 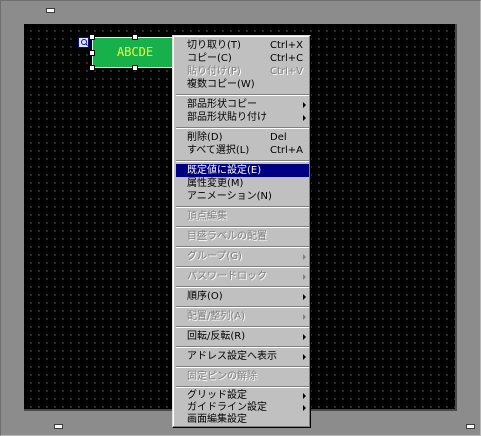 What do you see at coordinates (218, 150) in the screenshot?
I see `menu-item-label: すべて選択(L)` at bounding box center [218, 150].